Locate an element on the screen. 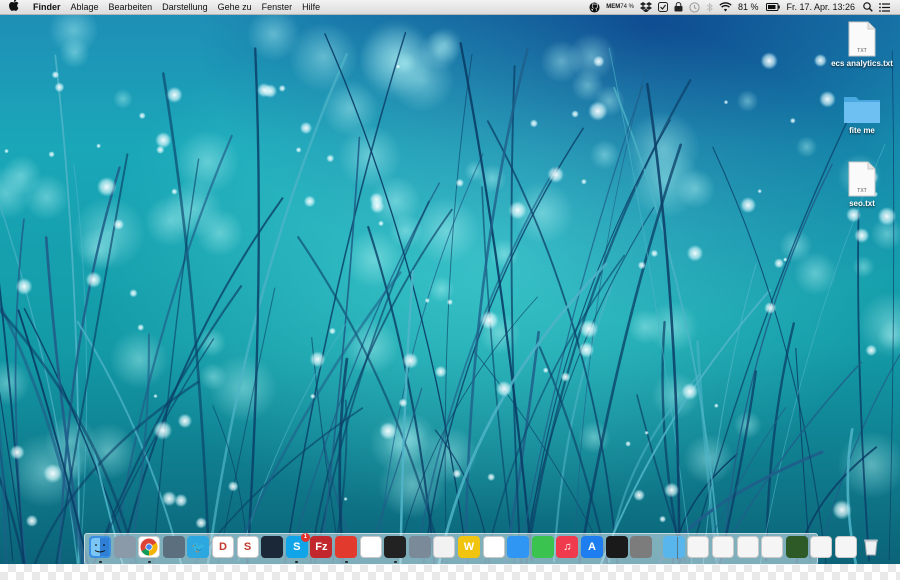 Image resolution: width=900 pixels, height=580 pixels. dock-chrome-icon is located at coordinates (149, 547).